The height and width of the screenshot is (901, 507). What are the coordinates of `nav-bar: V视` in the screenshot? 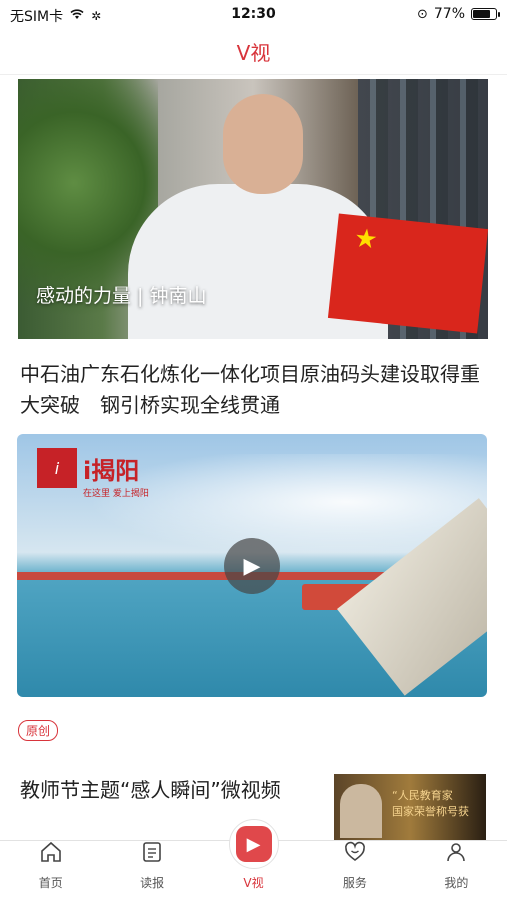 It's located at (253, 51).